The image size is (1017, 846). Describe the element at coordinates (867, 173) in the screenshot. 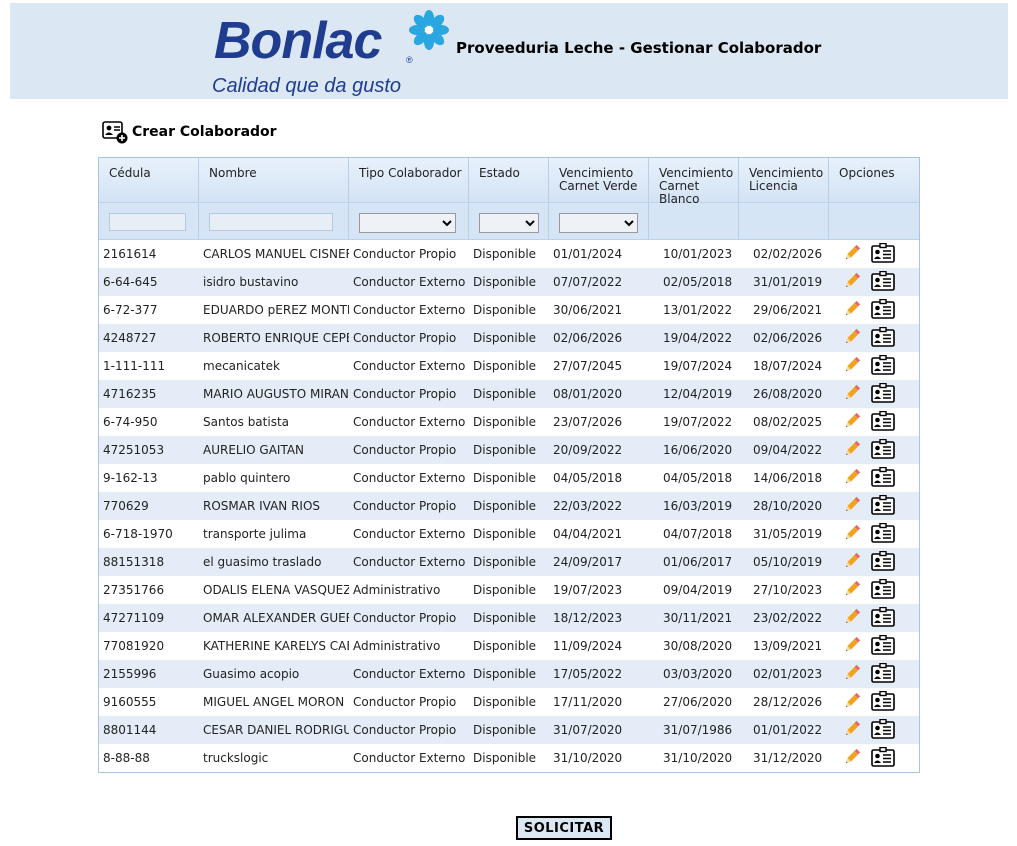

I see `column-header-opciones: Opciones` at that location.